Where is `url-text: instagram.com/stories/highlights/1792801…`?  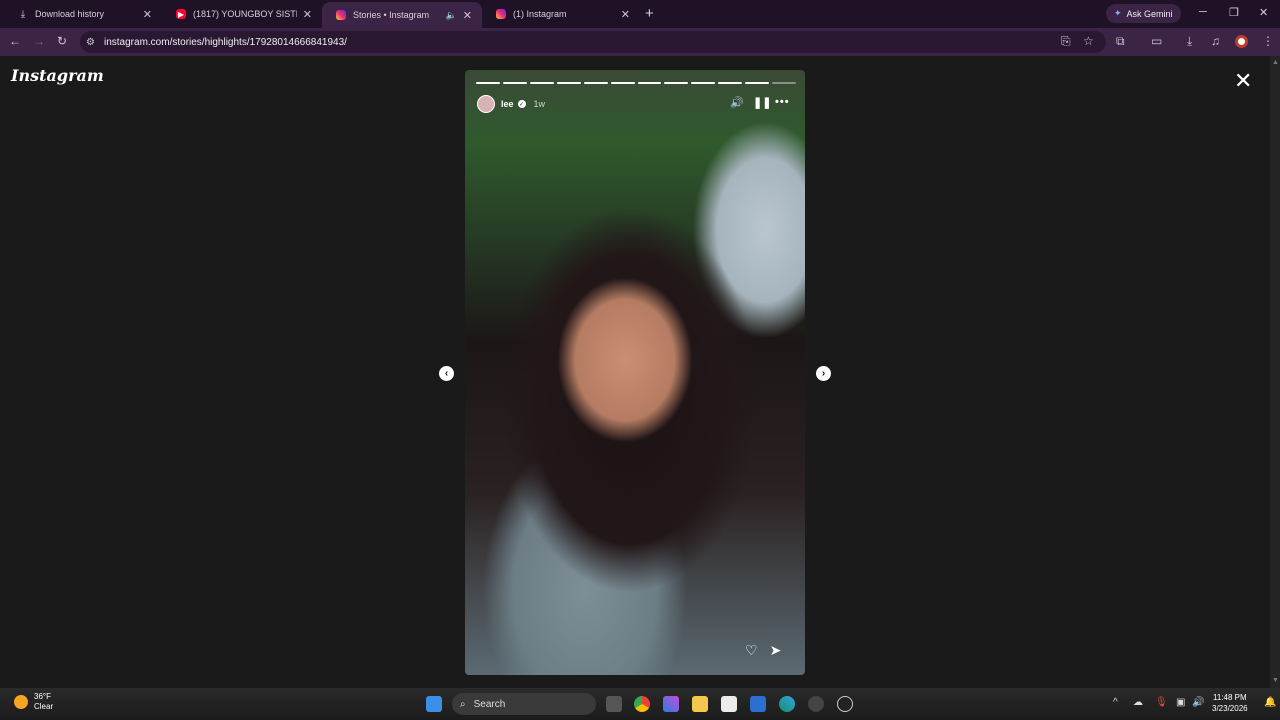 url-text: instagram.com/stories/highlights/1792801… is located at coordinates (225, 42).